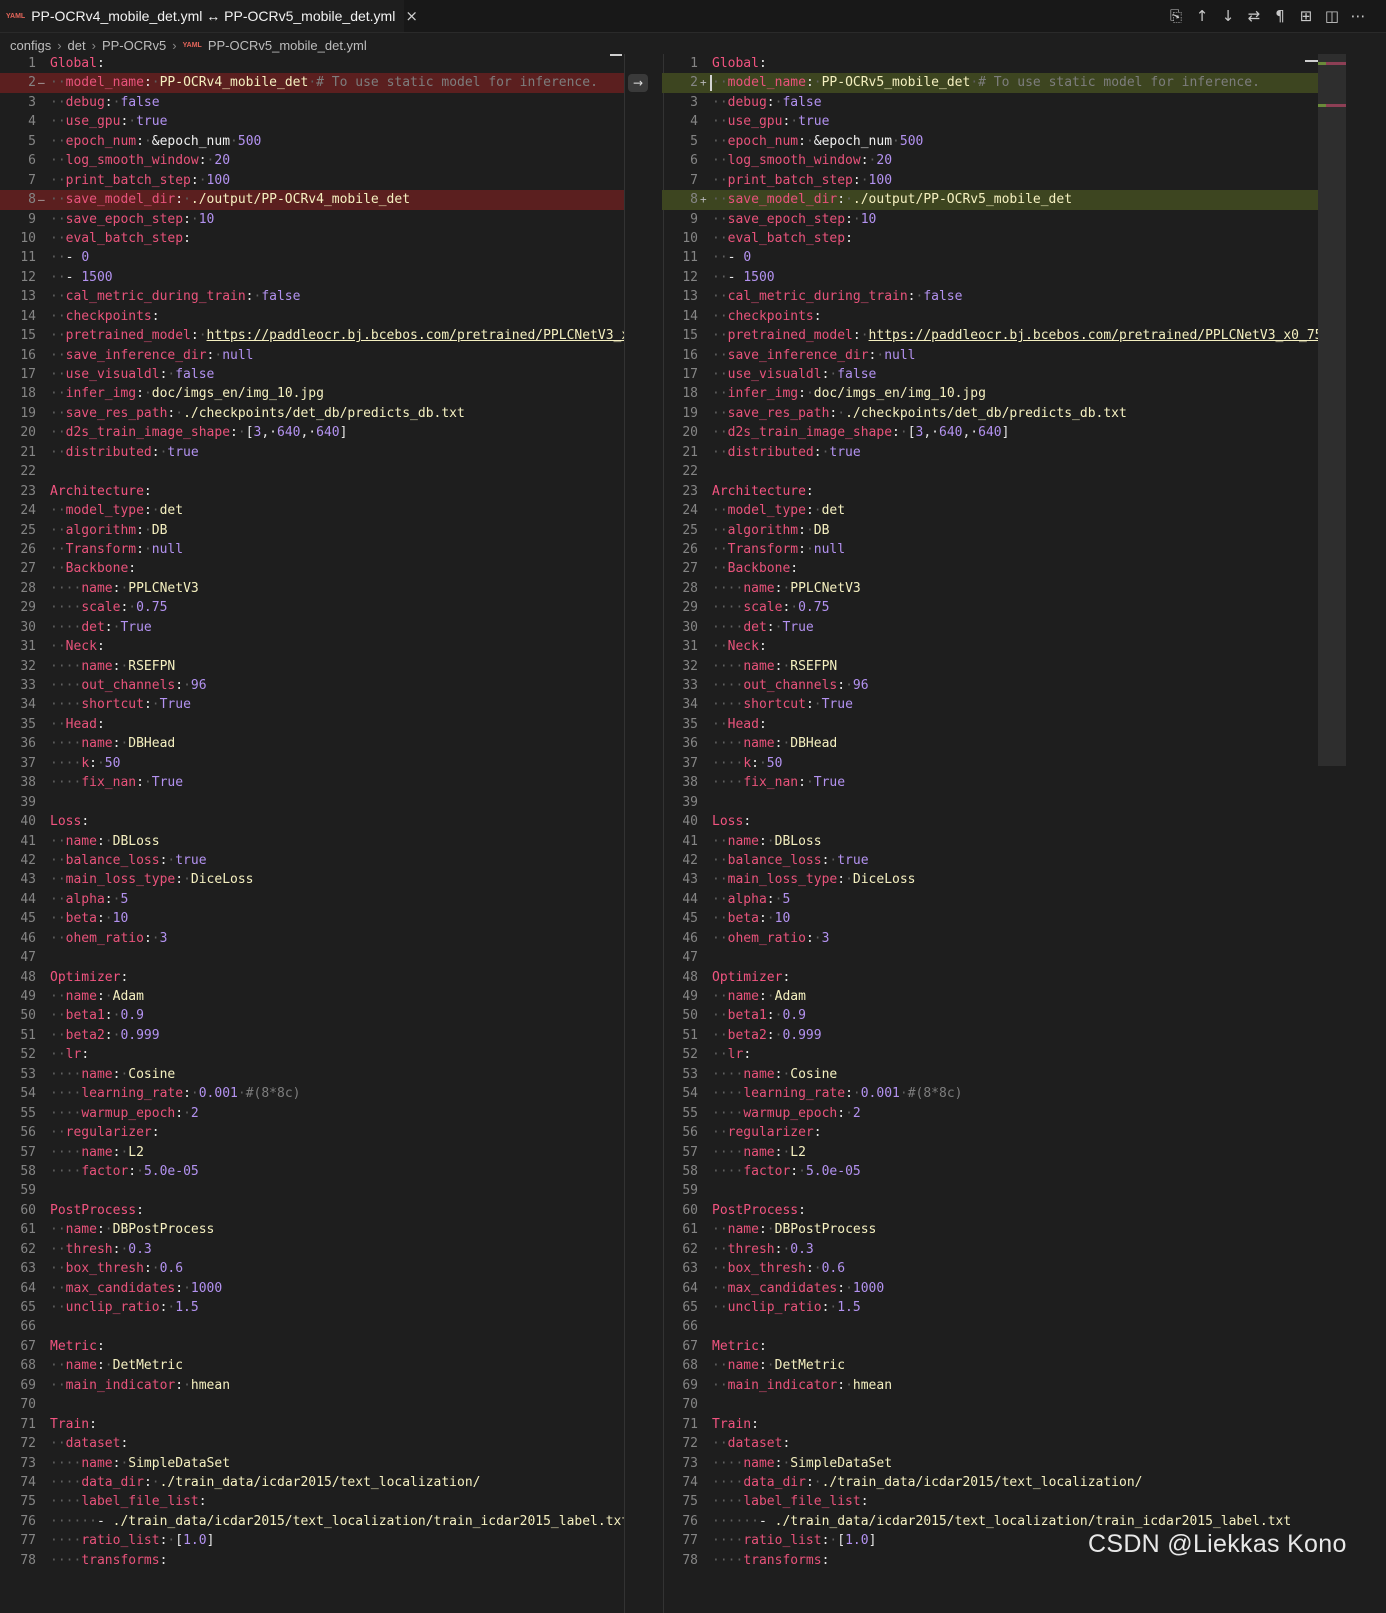 Image resolution: width=1386 pixels, height=1613 pixels. What do you see at coordinates (990, 549) in the screenshot?
I see `code-line: 26 ··Transform:·null` at bounding box center [990, 549].